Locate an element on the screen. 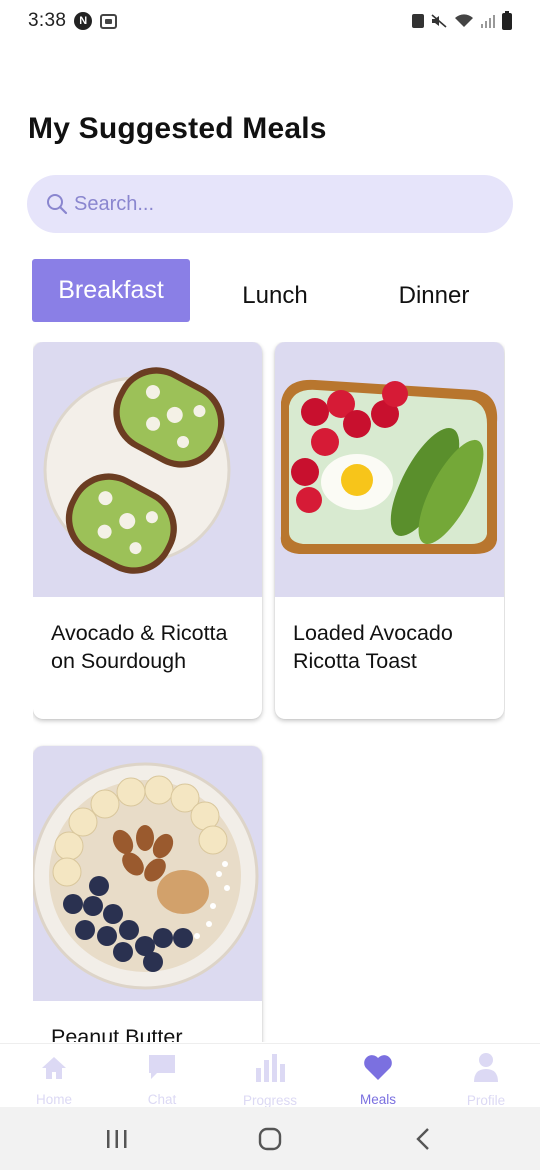 Image resolution: width=540 pixels, height=1170 pixels. nav-label-chat: Chat is located at coordinates (162, 1099).